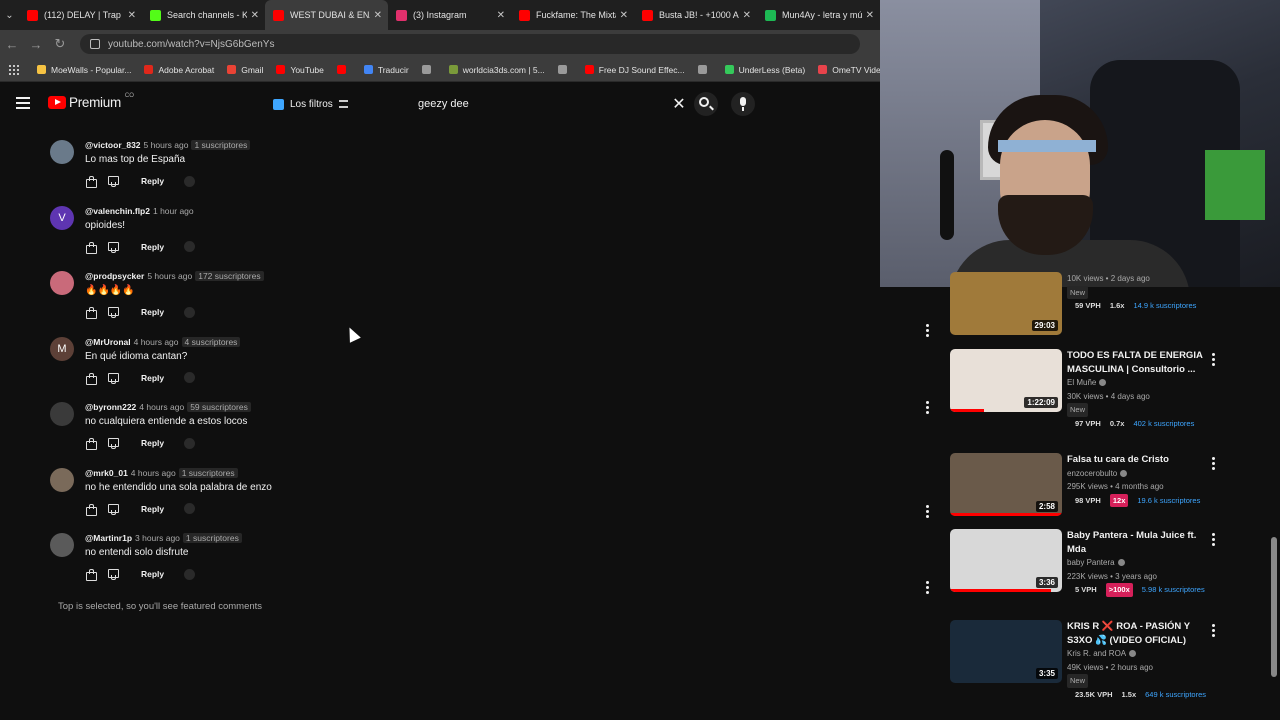  Describe the element at coordinates (80, 15) in the screenshot. I see `browser-tab: (112) DELAY | Trap In ✕` at that location.